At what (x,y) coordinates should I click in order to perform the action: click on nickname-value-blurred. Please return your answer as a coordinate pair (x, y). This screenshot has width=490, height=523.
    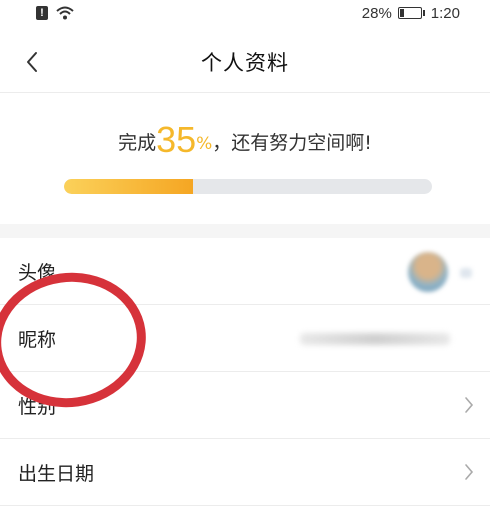
    Looking at the image, I should click on (375, 339).